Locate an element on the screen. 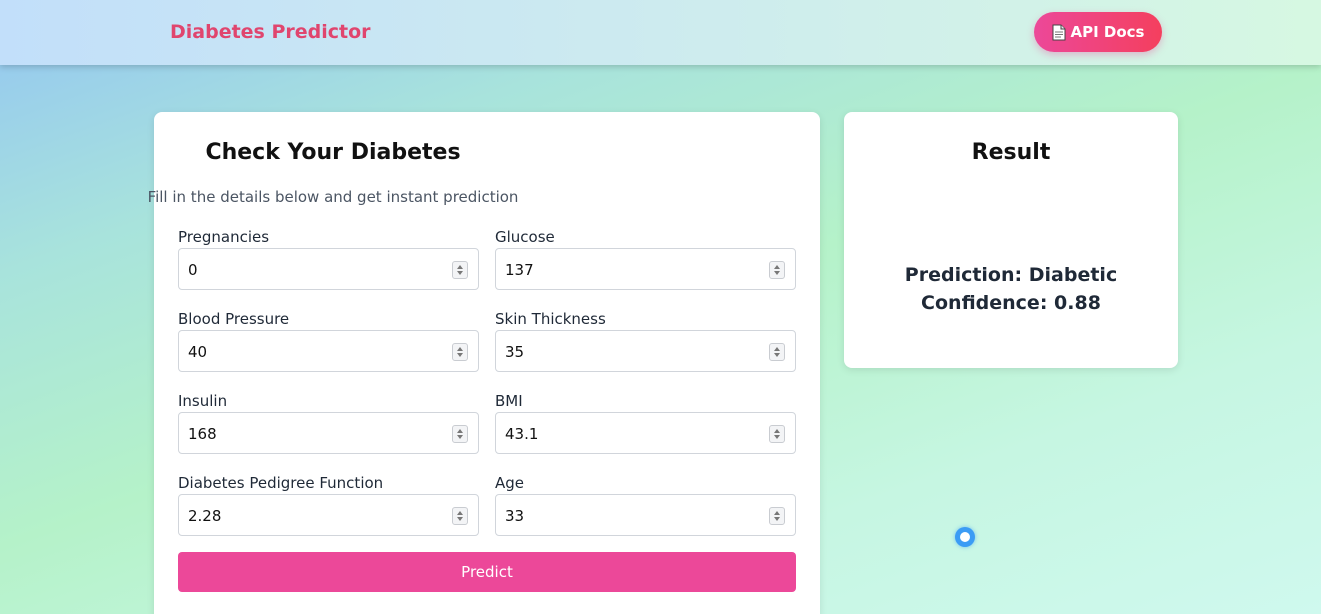  glucose-input: 137 is located at coordinates (645, 269).